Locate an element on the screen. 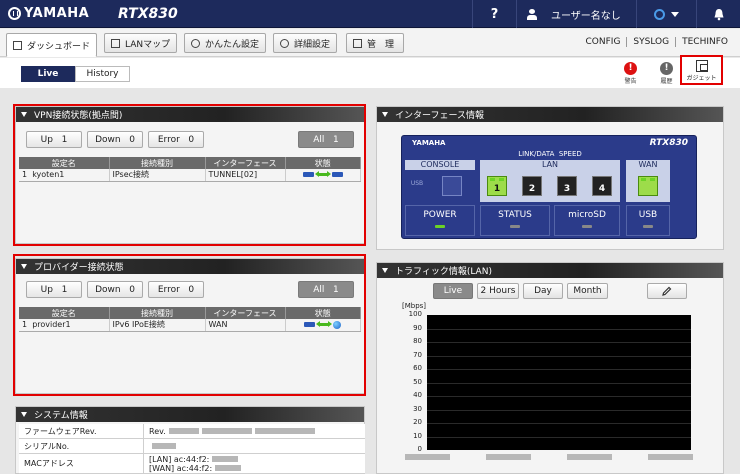  firmware-value: Rev. is located at coordinates (157, 431).